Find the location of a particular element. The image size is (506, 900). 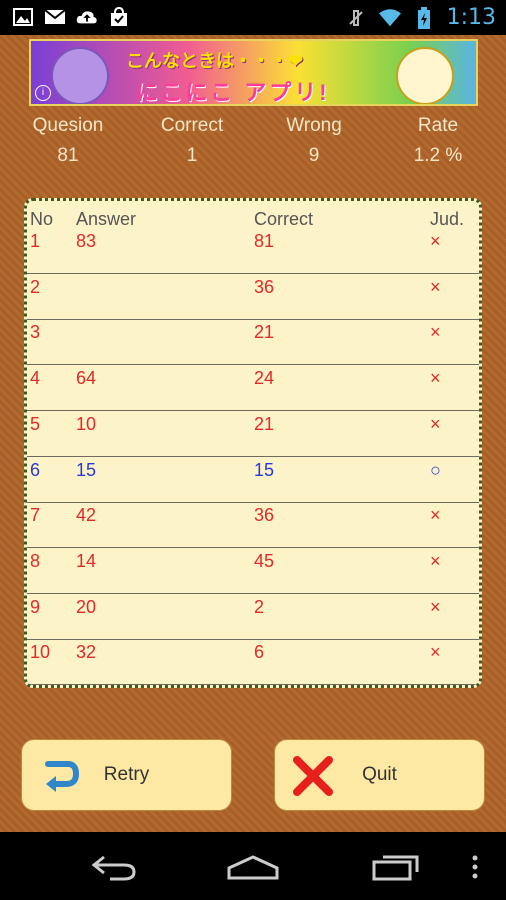

system-status: 1:13 is located at coordinates (420, 17).